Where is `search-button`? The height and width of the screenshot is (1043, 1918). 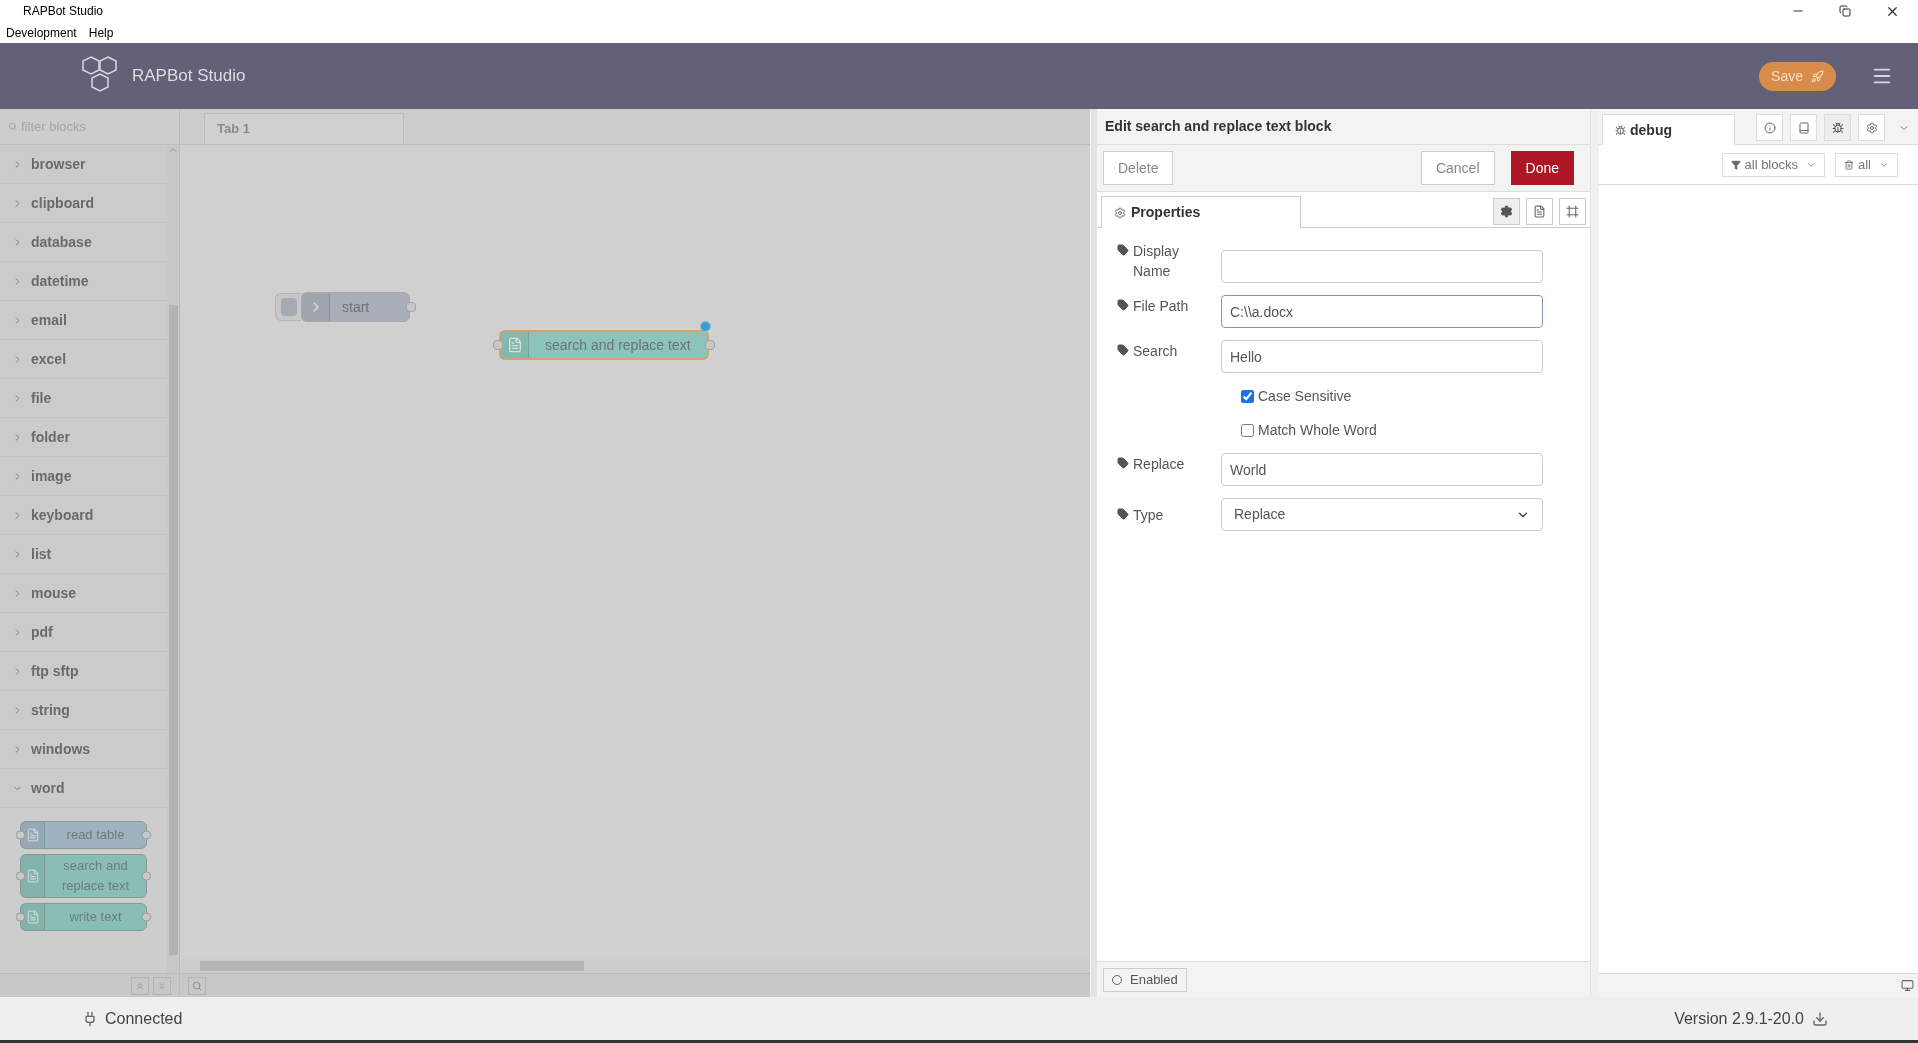
search-button is located at coordinates (197, 985).